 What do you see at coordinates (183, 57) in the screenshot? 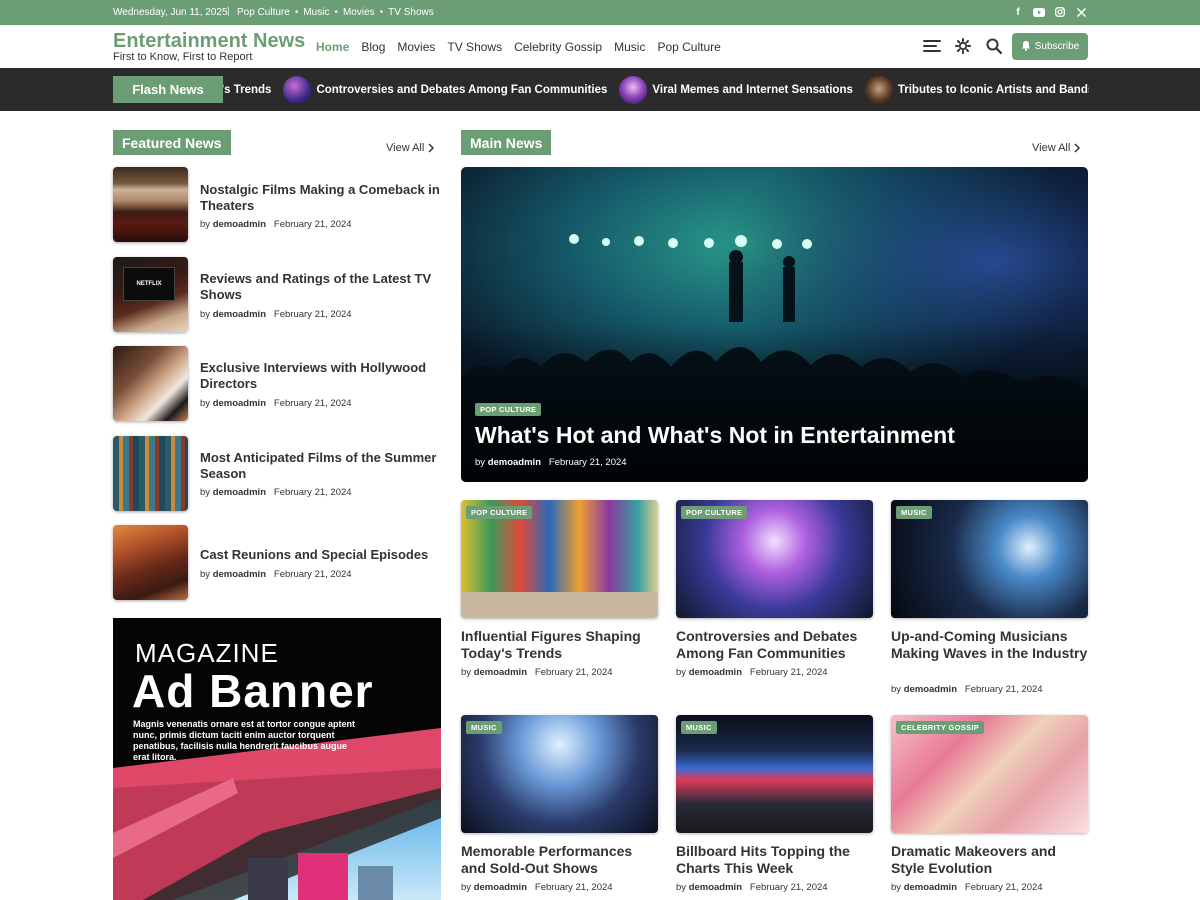
I see `site-tagline: First to Know, First to Report` at bounding box center [183, 57].